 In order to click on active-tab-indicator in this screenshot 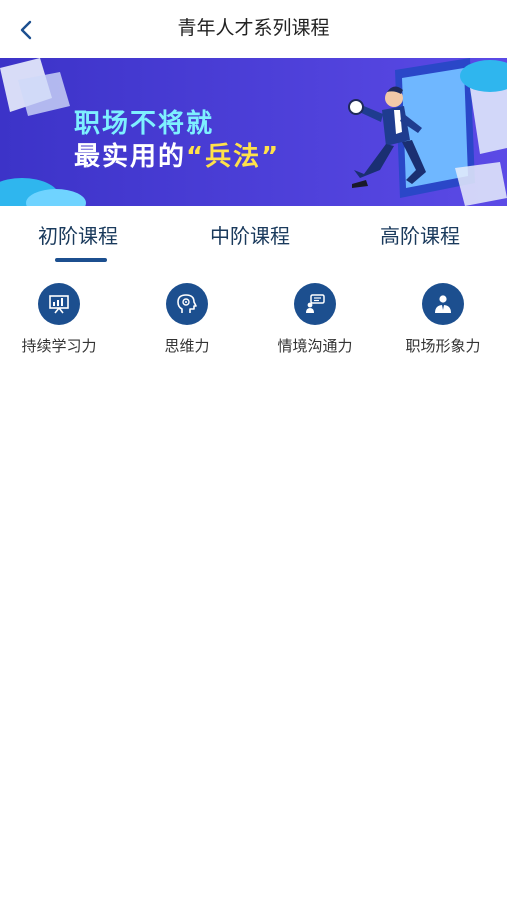, I will do `click(81, 260)`.